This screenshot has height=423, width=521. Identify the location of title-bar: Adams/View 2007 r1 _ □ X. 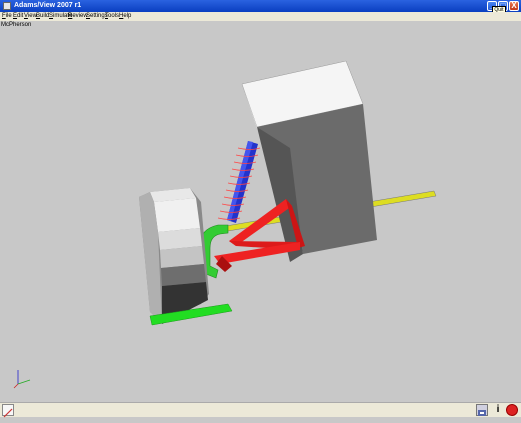
(260, 6).